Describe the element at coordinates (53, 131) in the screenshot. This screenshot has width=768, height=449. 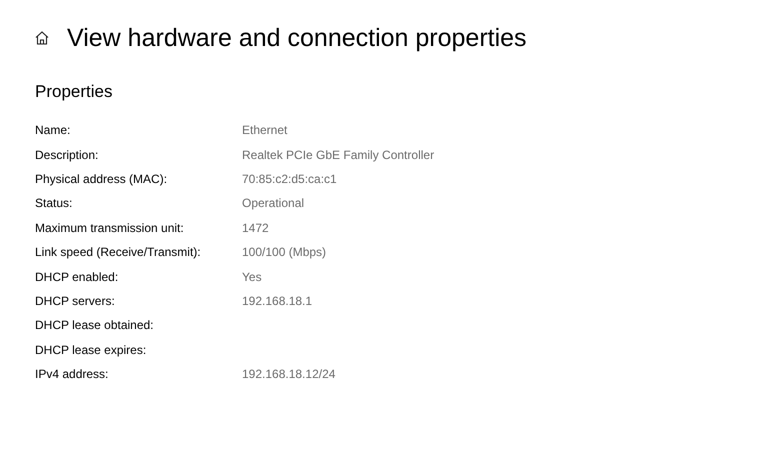
I see `property-label: Name:` at that location.